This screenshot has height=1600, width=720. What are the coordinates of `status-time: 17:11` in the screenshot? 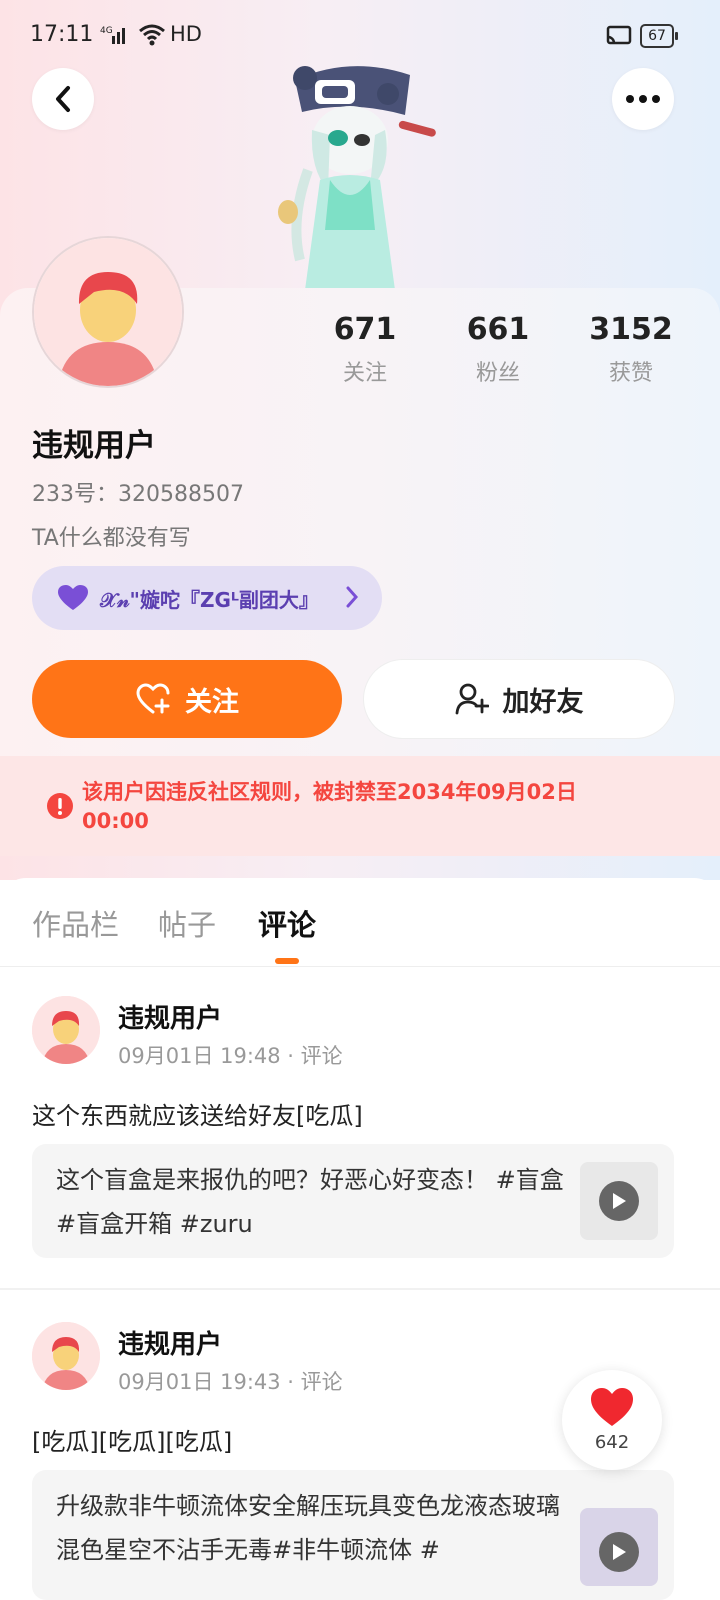 It's located at (62, 34).